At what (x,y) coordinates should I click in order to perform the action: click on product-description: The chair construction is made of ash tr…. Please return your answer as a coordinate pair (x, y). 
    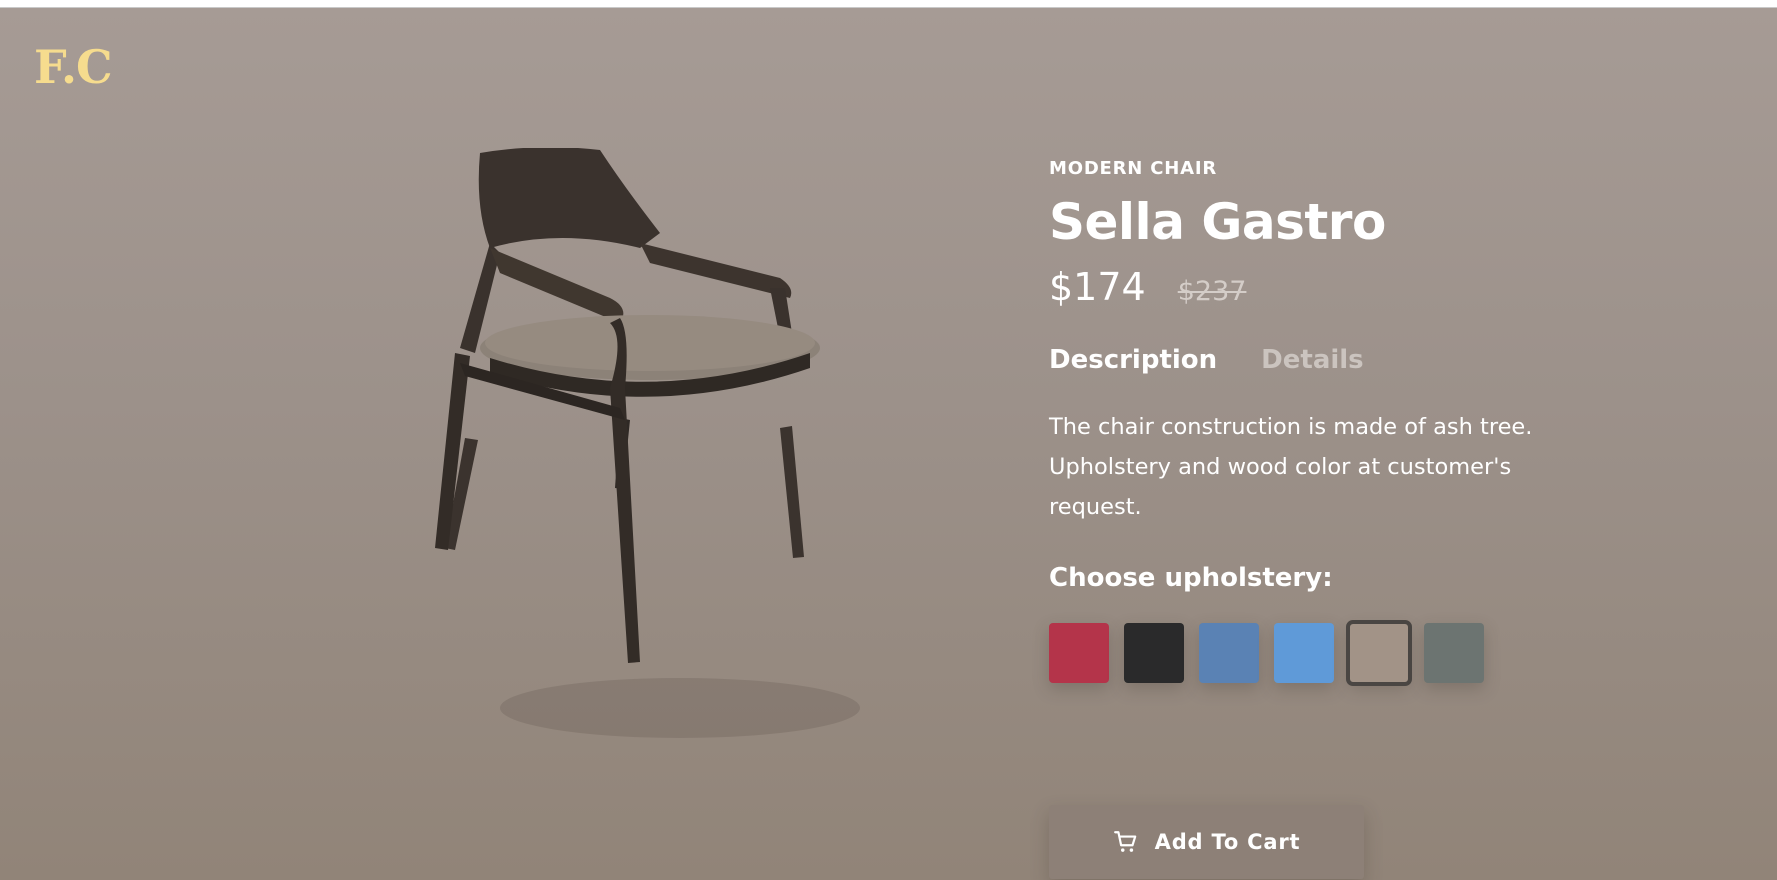
    Looking at the image, I should click on (1291, 467).